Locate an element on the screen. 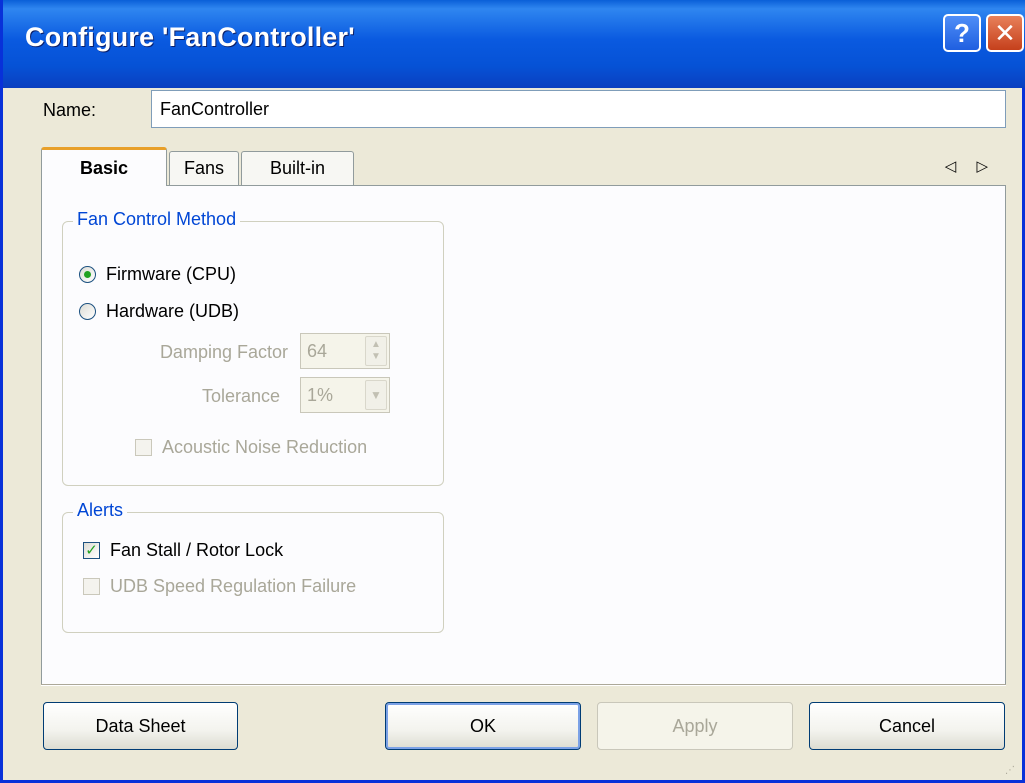 This screenshot has height=783, width=1025. close-icon: ✕ is located at coordinates (1005, 32).